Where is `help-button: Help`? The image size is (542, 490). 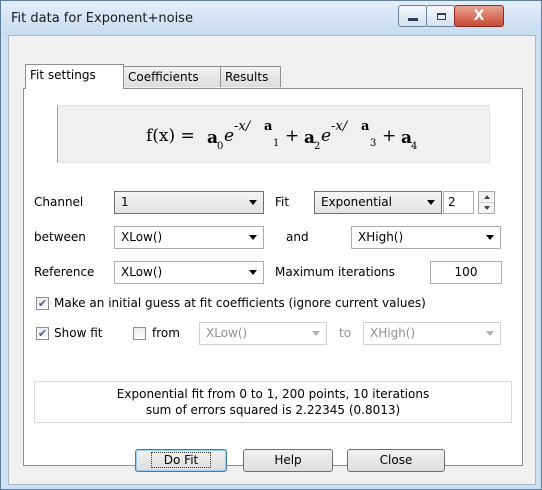
help-button: Help is located at coordinates (288, 460).